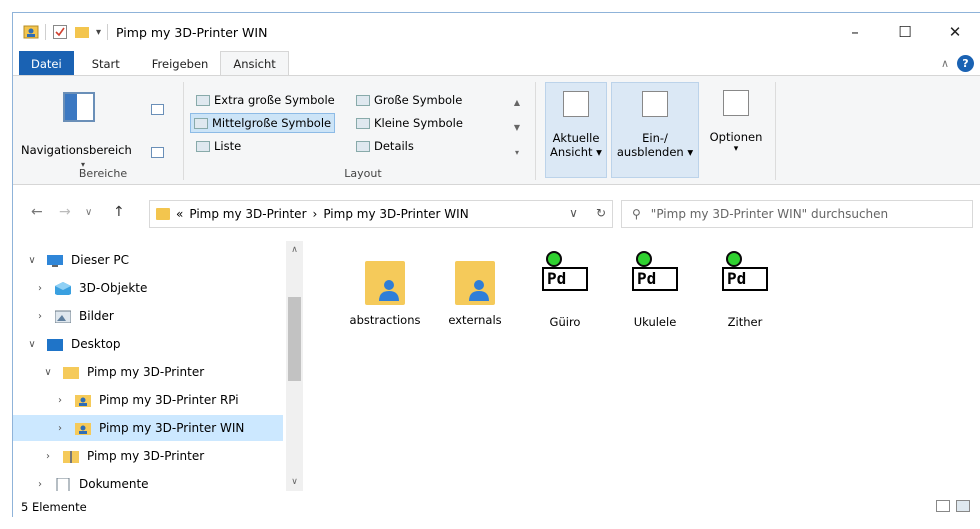  Describe the element at coordinates (65, 212) in the screenshot. I see `forward-arrow-icon: →` at that location.